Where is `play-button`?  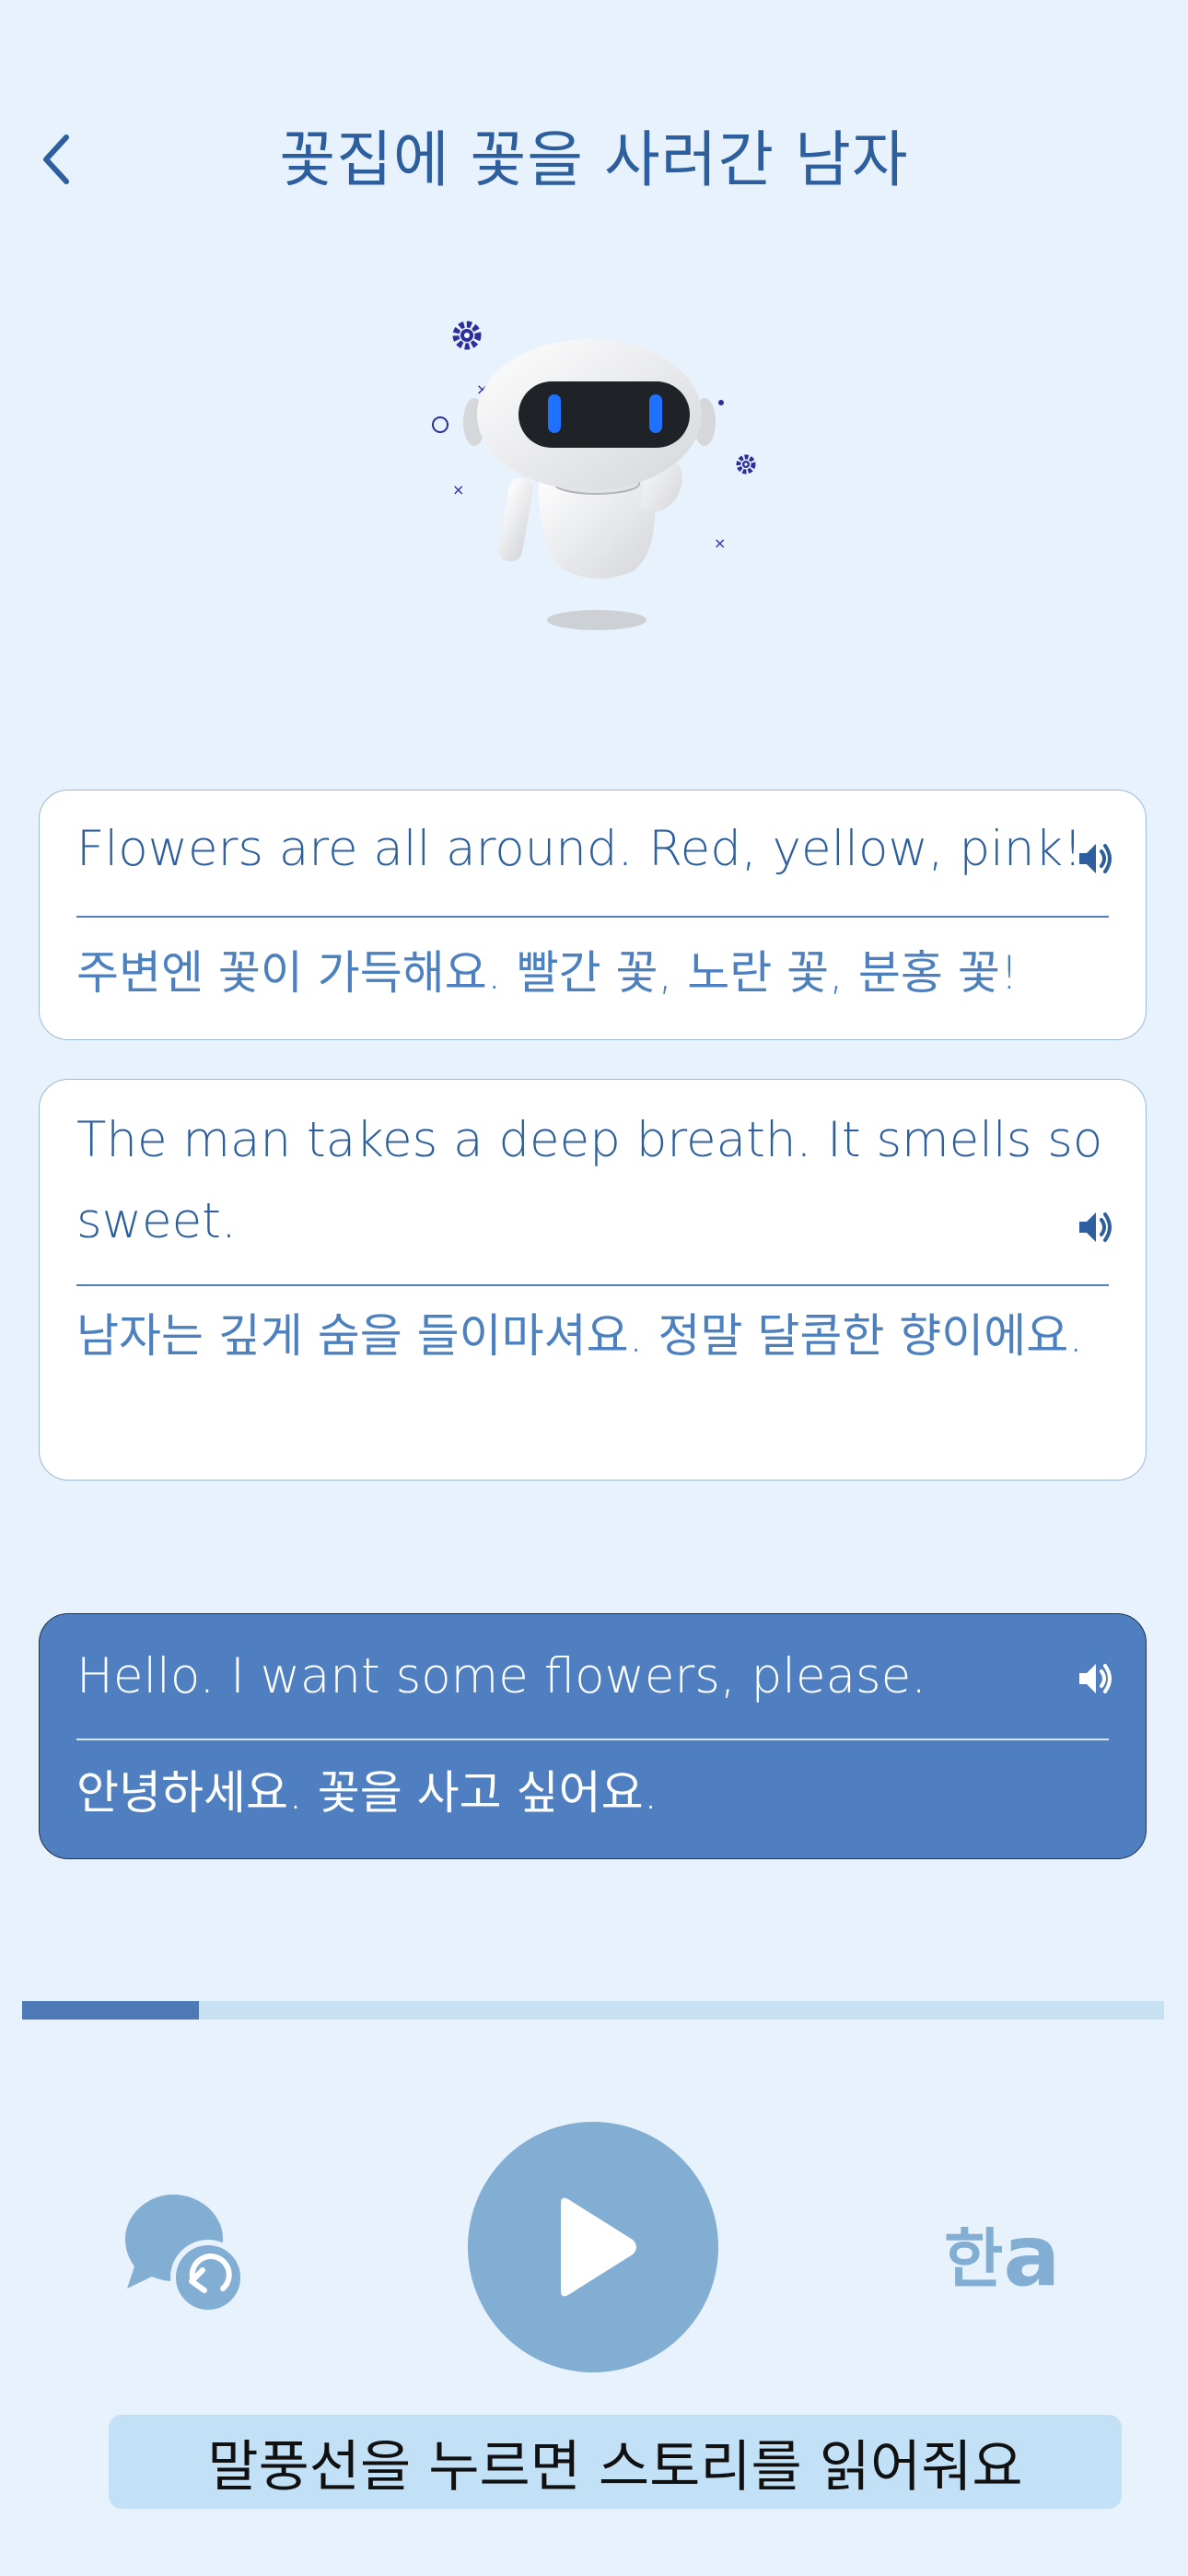
play-button is located at coordinates (593, 2247).